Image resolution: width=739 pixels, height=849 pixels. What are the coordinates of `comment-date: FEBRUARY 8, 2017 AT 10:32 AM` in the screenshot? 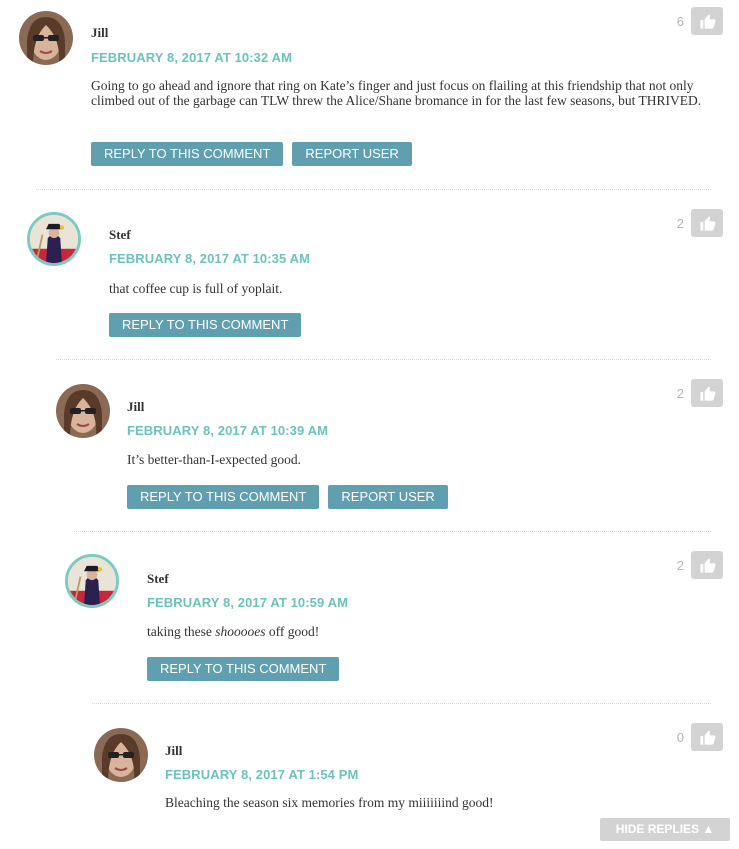 It's located at (191, 57).